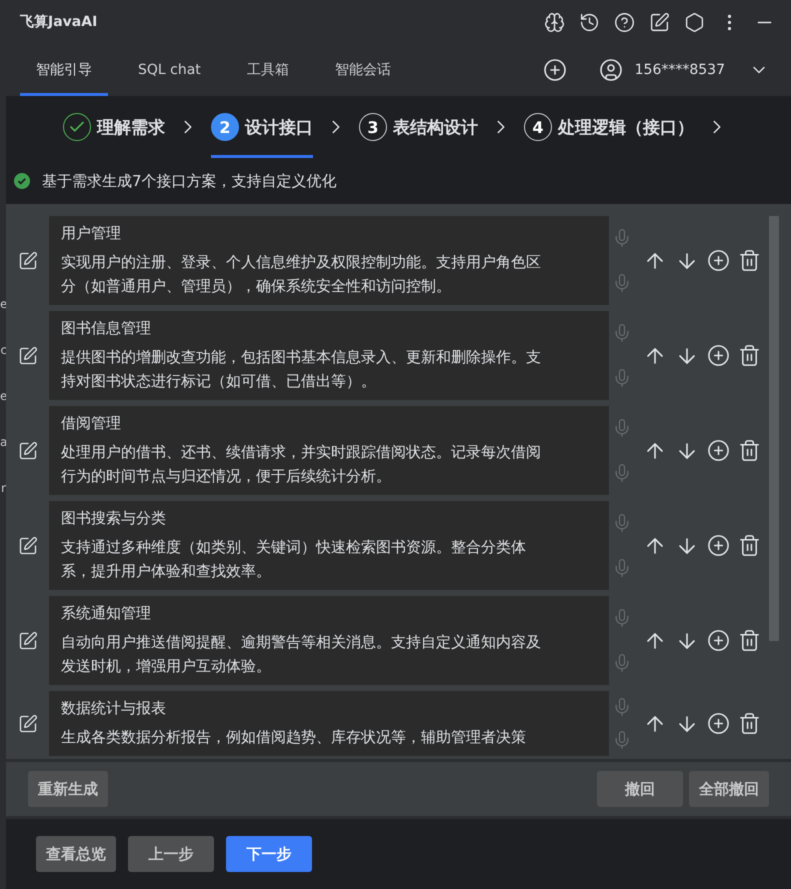 The width and height of the screenshot is (791, 889). Describe the element at coordinates (373, 127) in the screenshot. I see `step-number: 3` at that location.